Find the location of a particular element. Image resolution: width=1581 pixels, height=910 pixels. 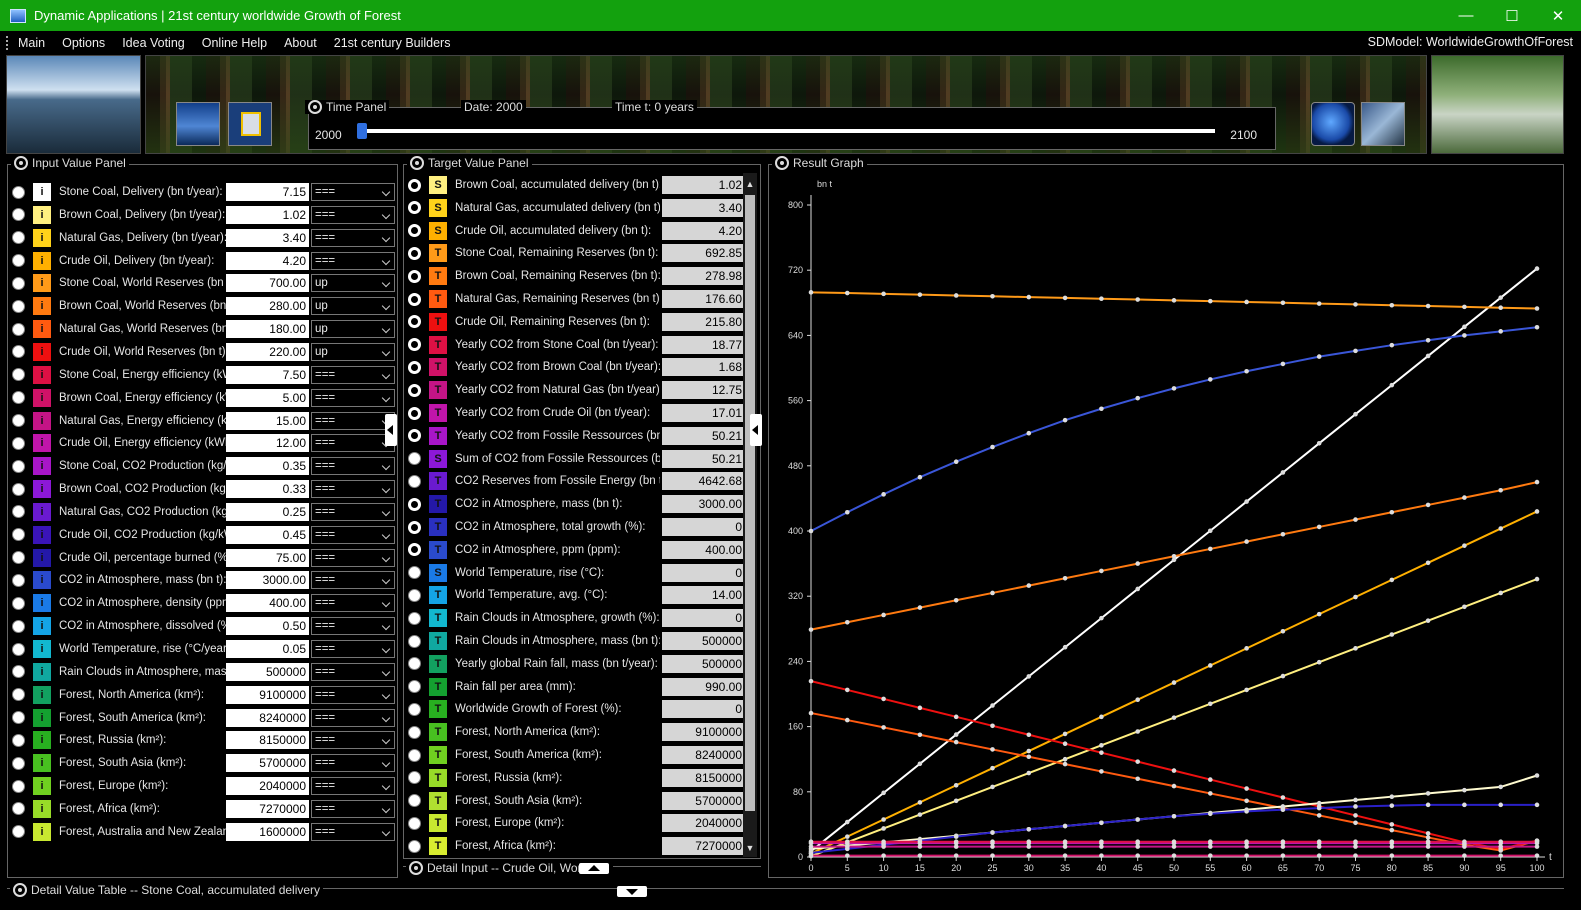

collapse-input-panel-button is located at coordinates (391, 430).